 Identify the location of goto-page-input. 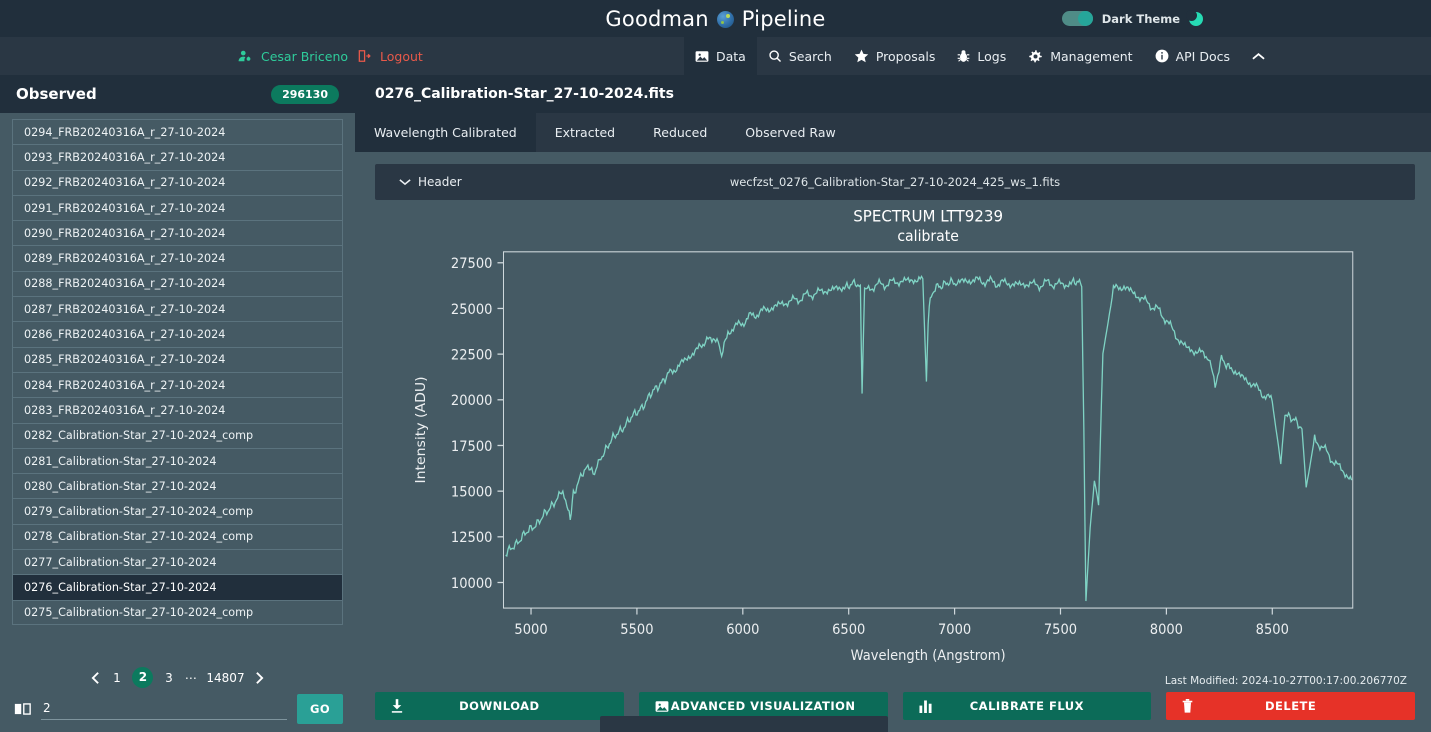
(164, 709).